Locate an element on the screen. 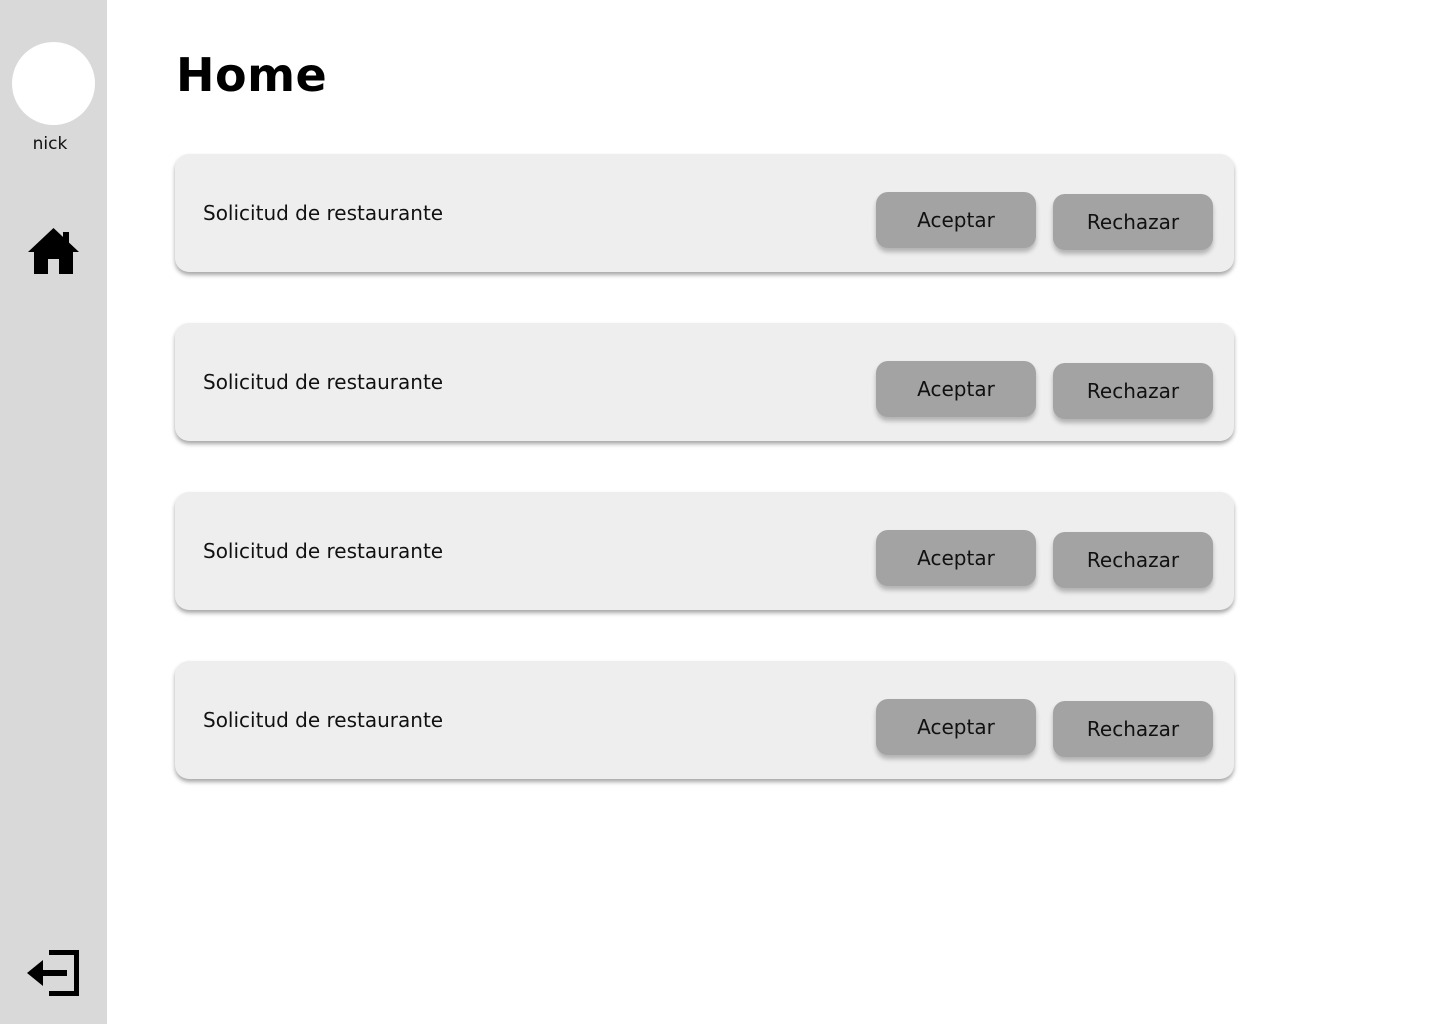  home-icon is located at coordinates (53, 251).